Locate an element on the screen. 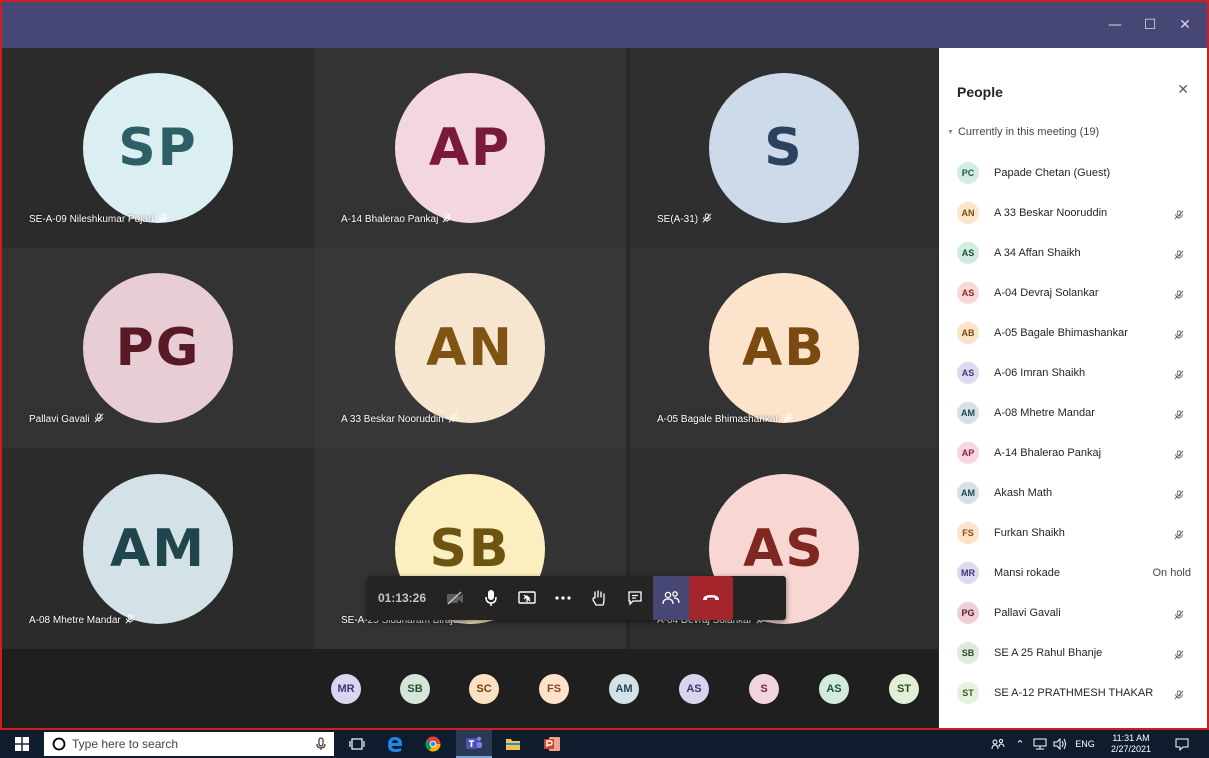  clock-date: 2/27/2021 is located at coordinates (1131, 749).